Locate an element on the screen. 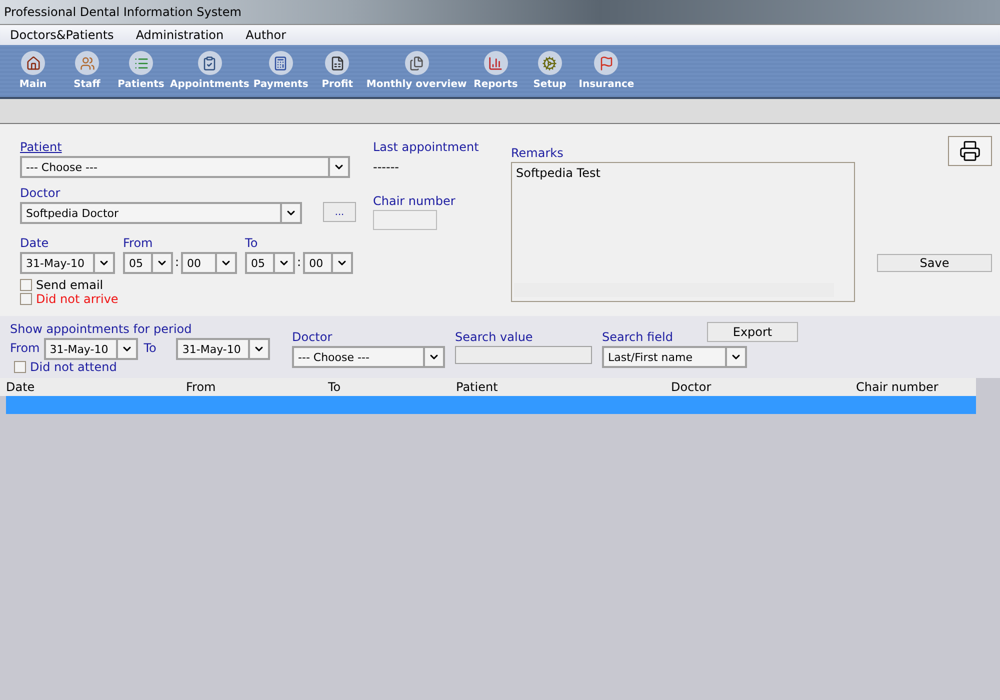  doctor-dropdown: --- Choose --- is located at coordinates (368, 357).